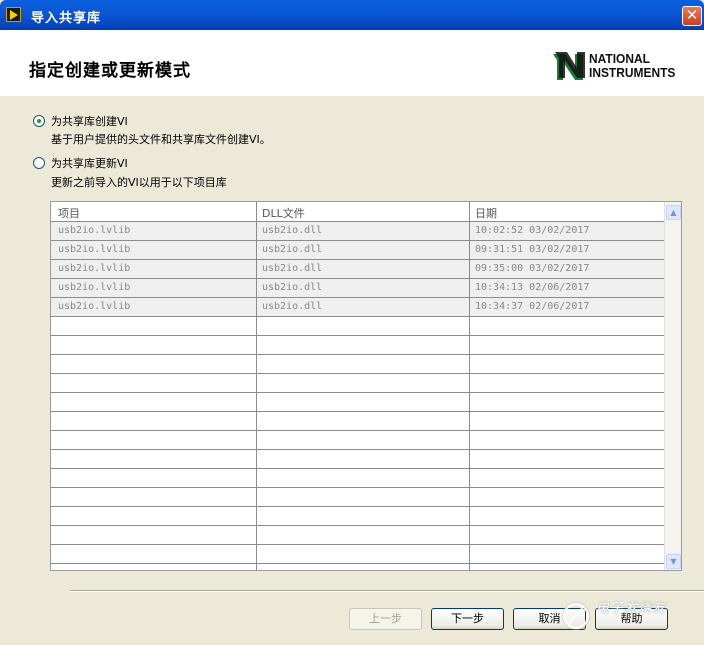 Image resolution: width=704 pixels, height=645 pixels. Describe the element at coordinates (66, 18) in the screenshot. I see `window-title: 导入共享库` at that location.